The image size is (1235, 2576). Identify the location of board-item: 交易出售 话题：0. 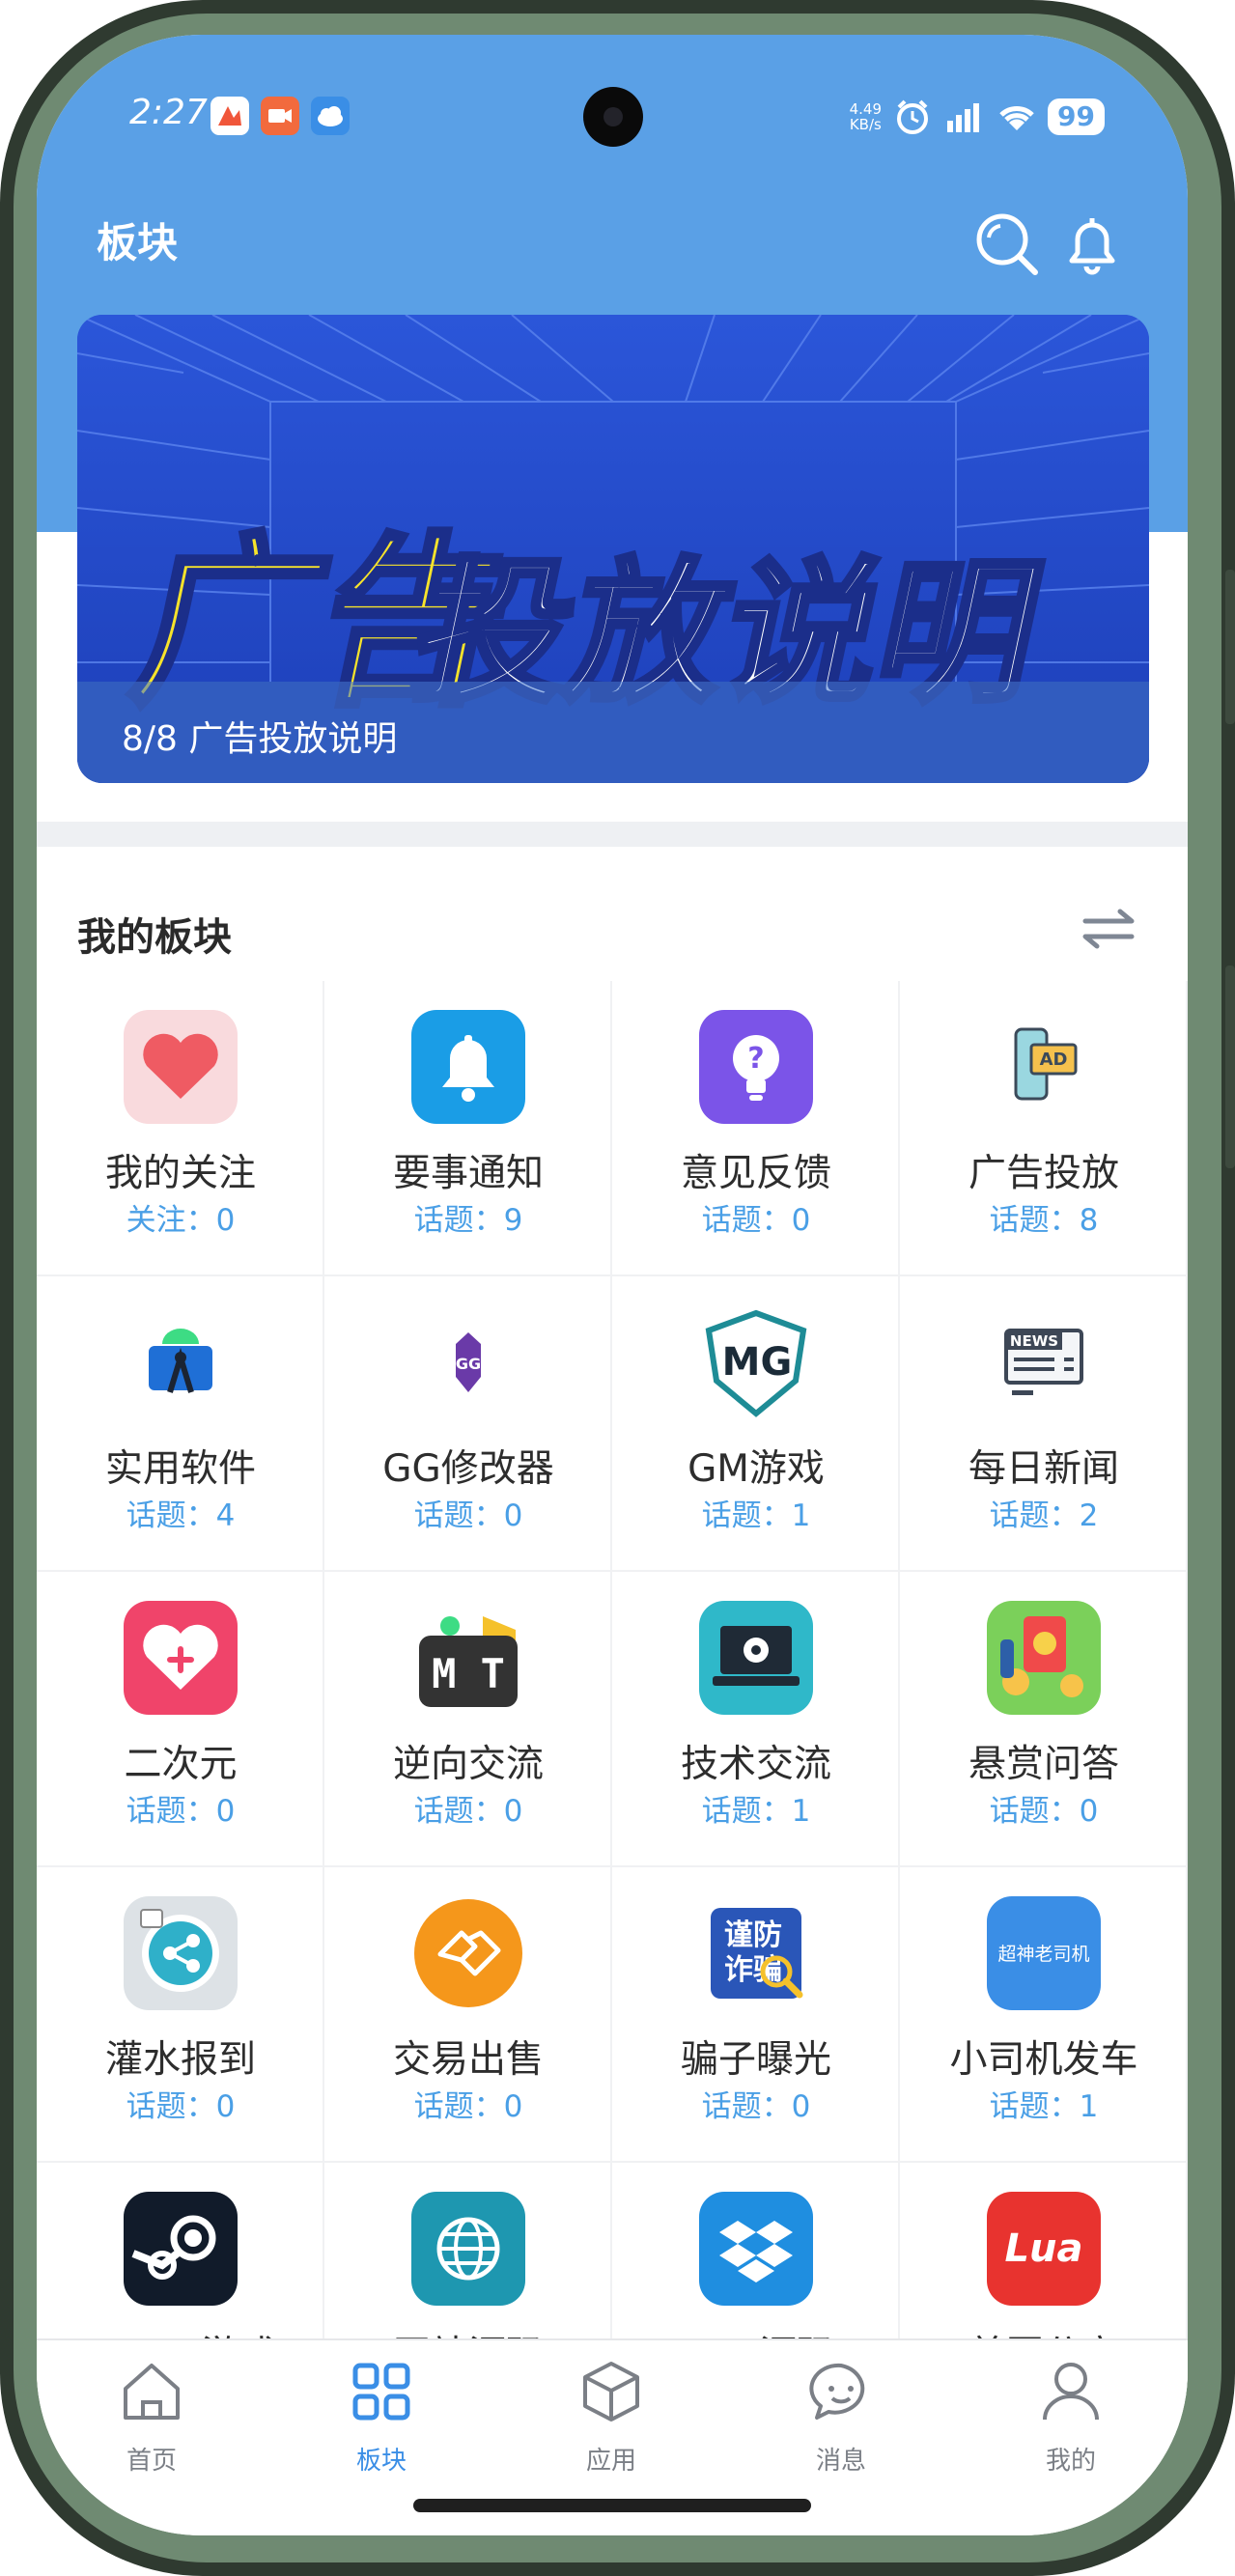
(468, 2015).